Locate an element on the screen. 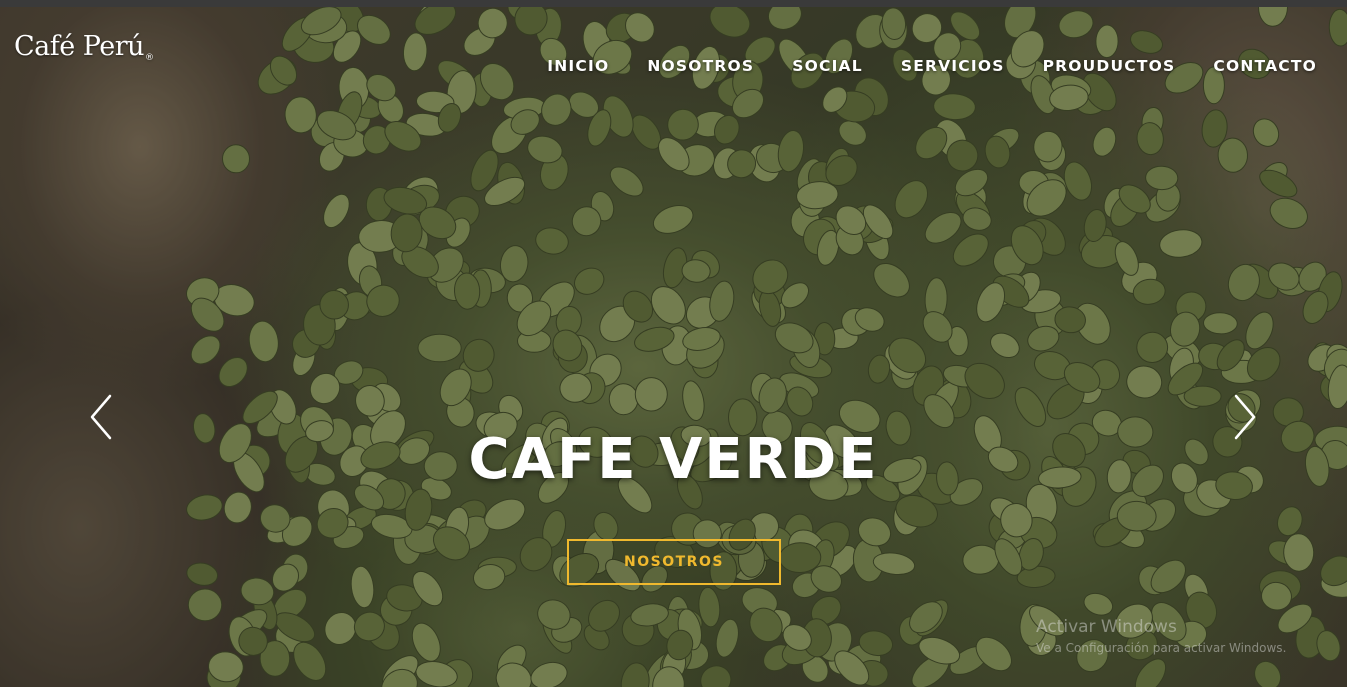  hero-cta-button: NOSOTROS is located at coordinates (674, 562).